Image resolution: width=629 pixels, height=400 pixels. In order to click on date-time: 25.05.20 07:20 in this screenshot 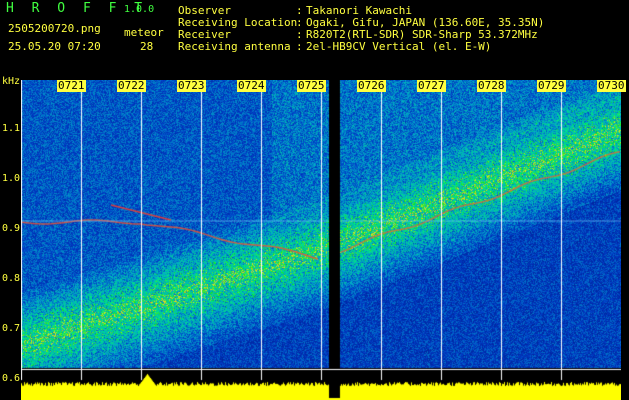, I will do `click(54, 46)`.